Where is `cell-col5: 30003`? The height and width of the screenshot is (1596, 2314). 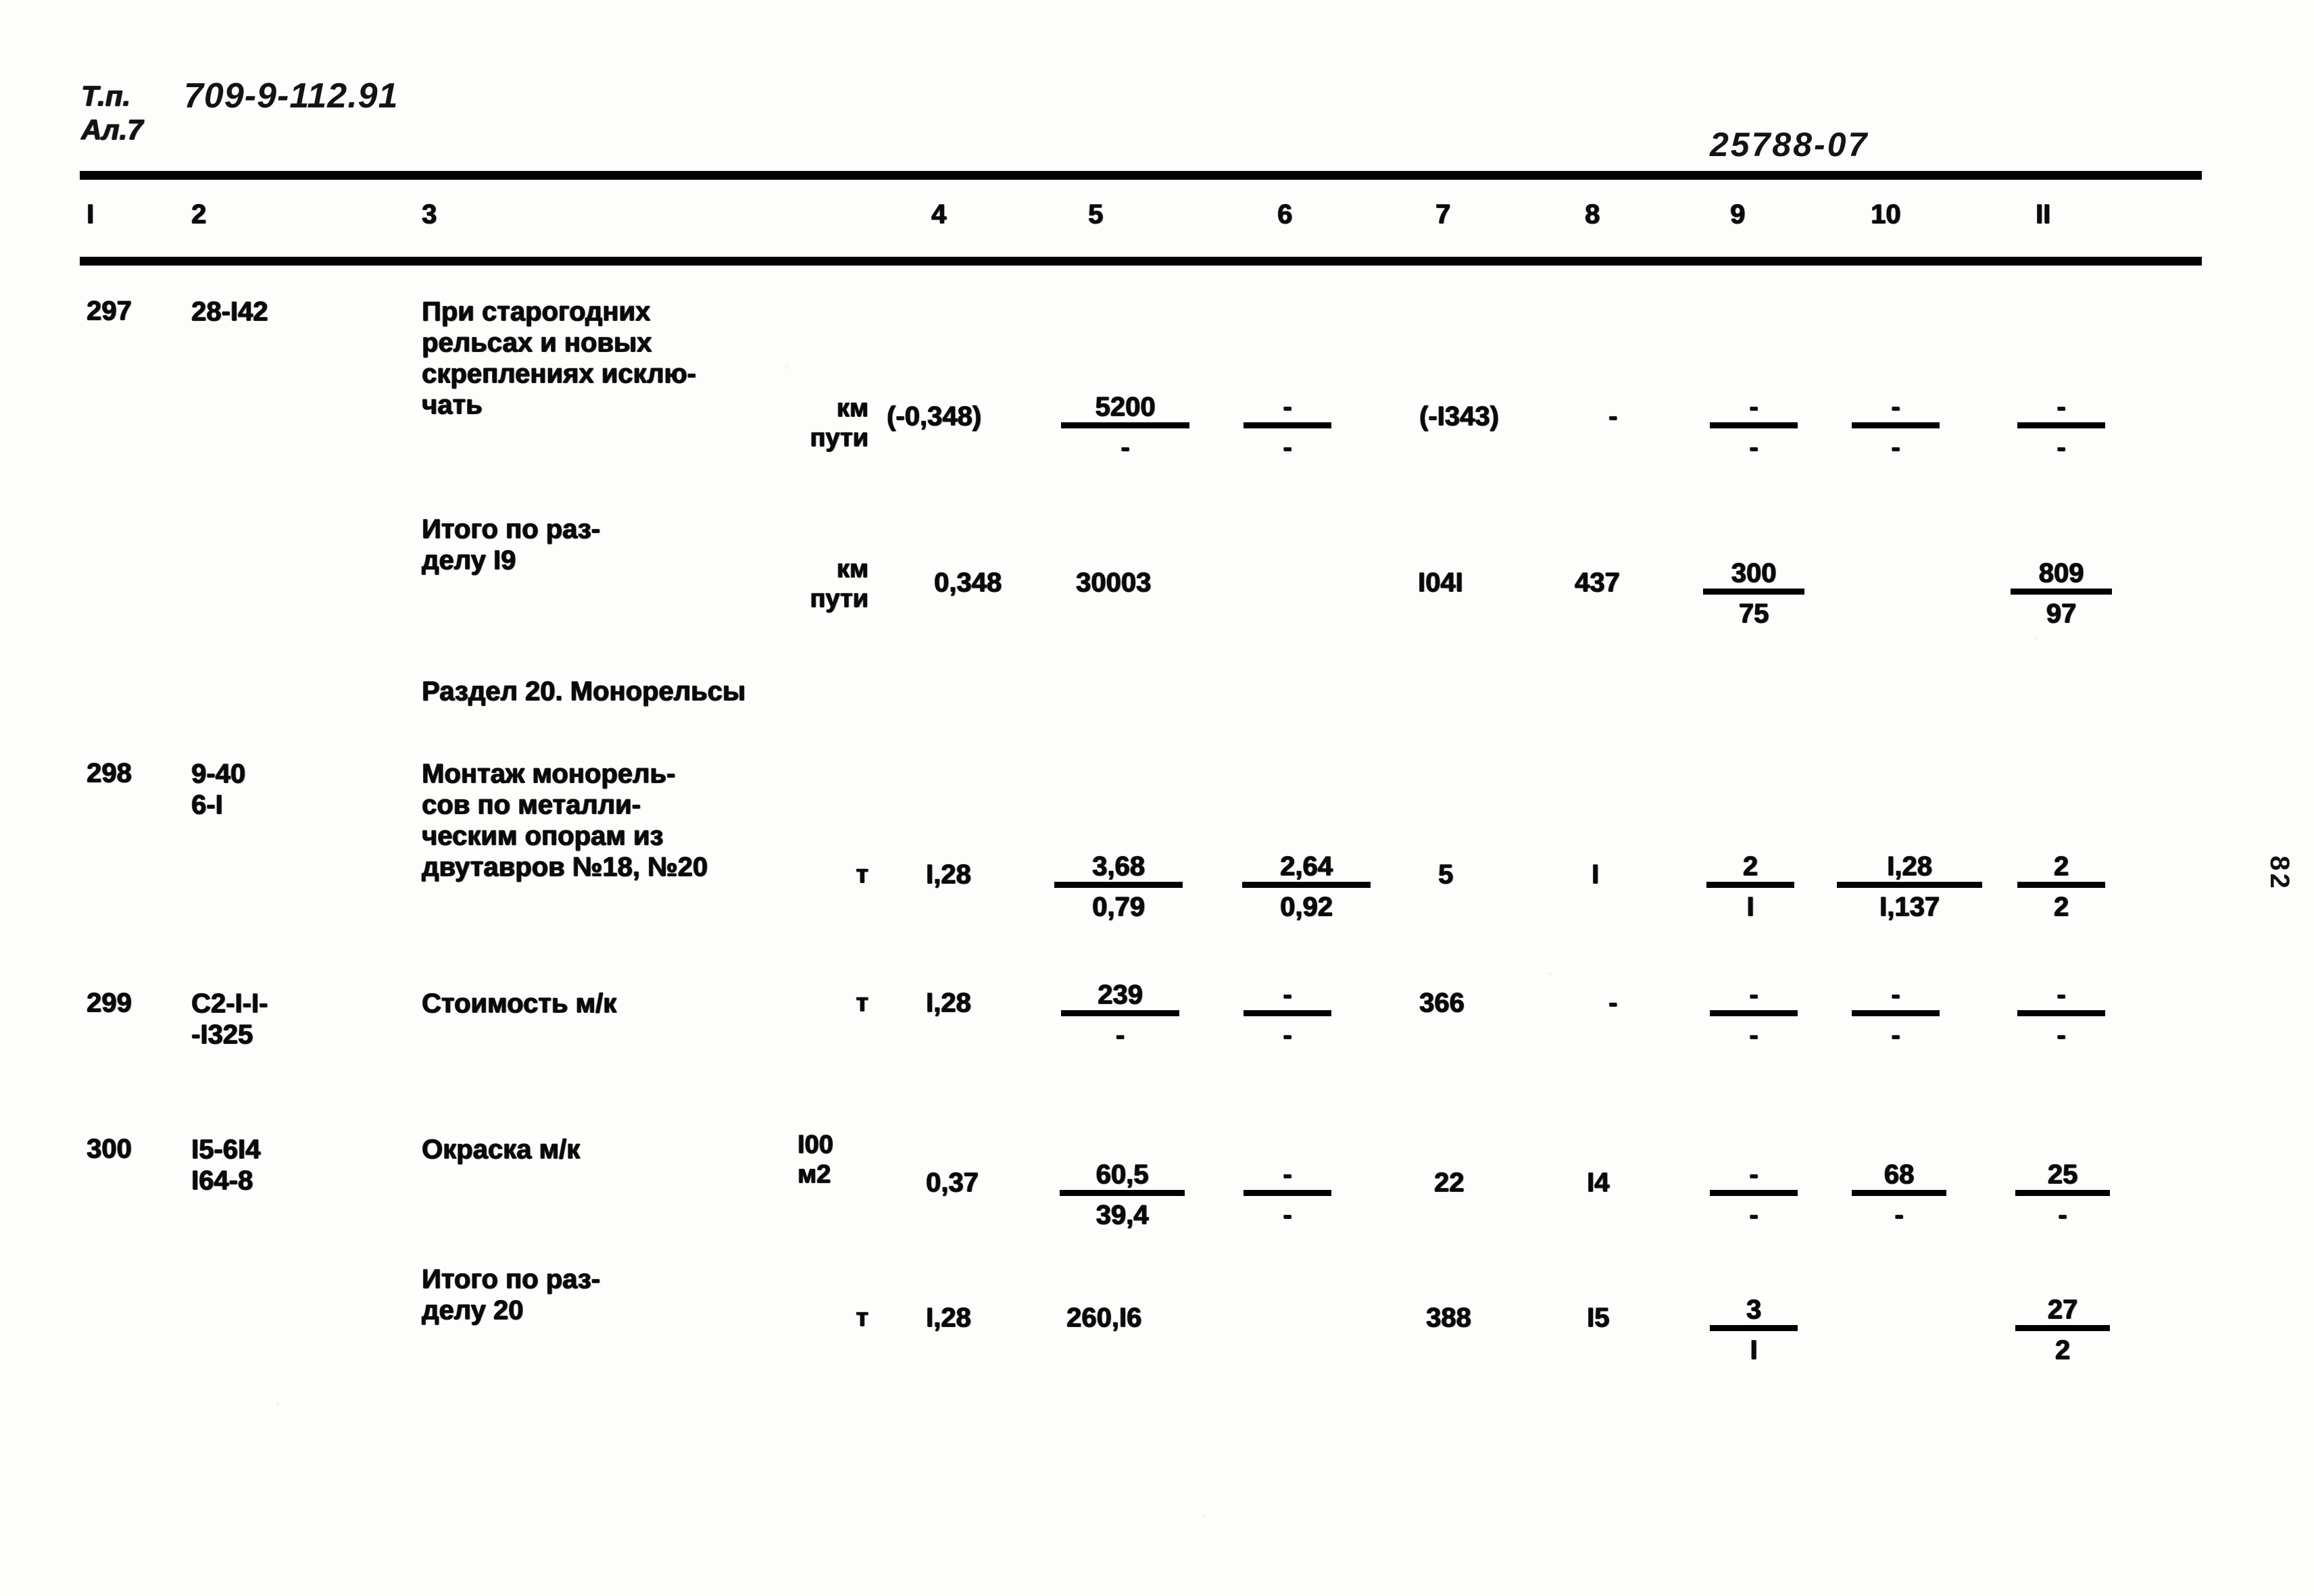 cell-col5: 30003 is located at coordinates (1114, 582).